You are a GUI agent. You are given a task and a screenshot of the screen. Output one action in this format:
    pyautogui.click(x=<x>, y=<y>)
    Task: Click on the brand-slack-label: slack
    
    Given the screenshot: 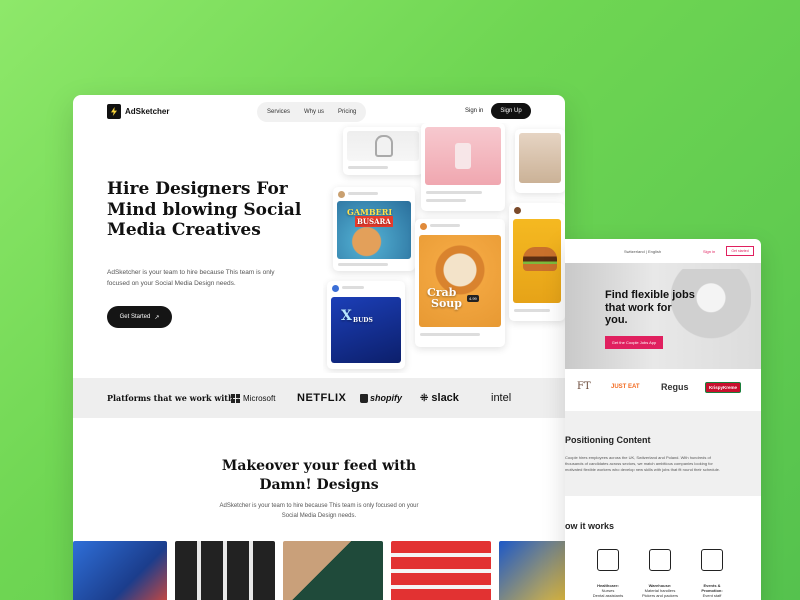 What is the action you would take?
    pyautogui.click(x=445, y=398)
    